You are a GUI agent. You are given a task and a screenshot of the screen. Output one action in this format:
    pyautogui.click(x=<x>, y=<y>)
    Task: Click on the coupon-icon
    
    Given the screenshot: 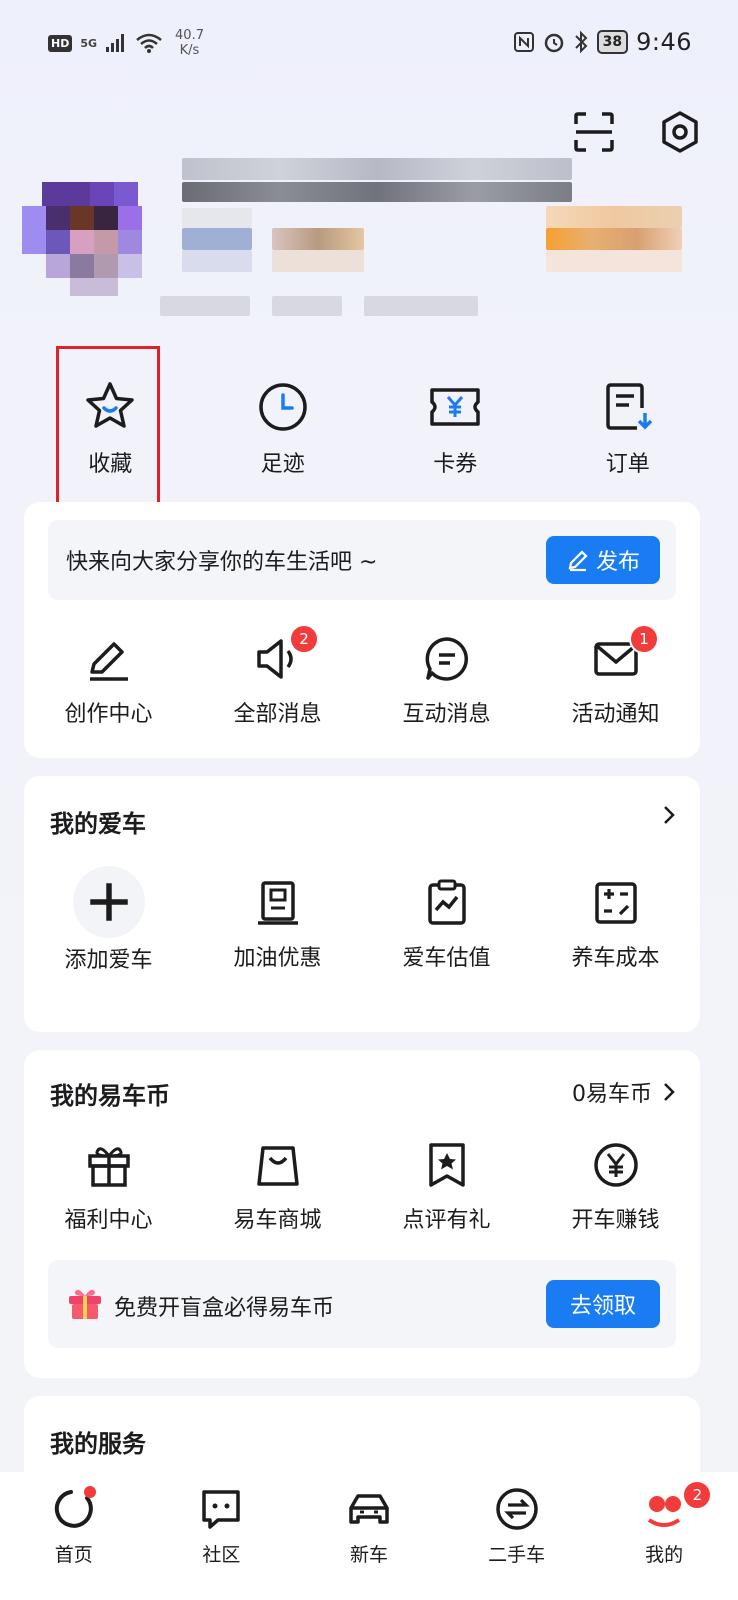 What is the action you would take?
    pyautogui.click(x=455, y=407)
    